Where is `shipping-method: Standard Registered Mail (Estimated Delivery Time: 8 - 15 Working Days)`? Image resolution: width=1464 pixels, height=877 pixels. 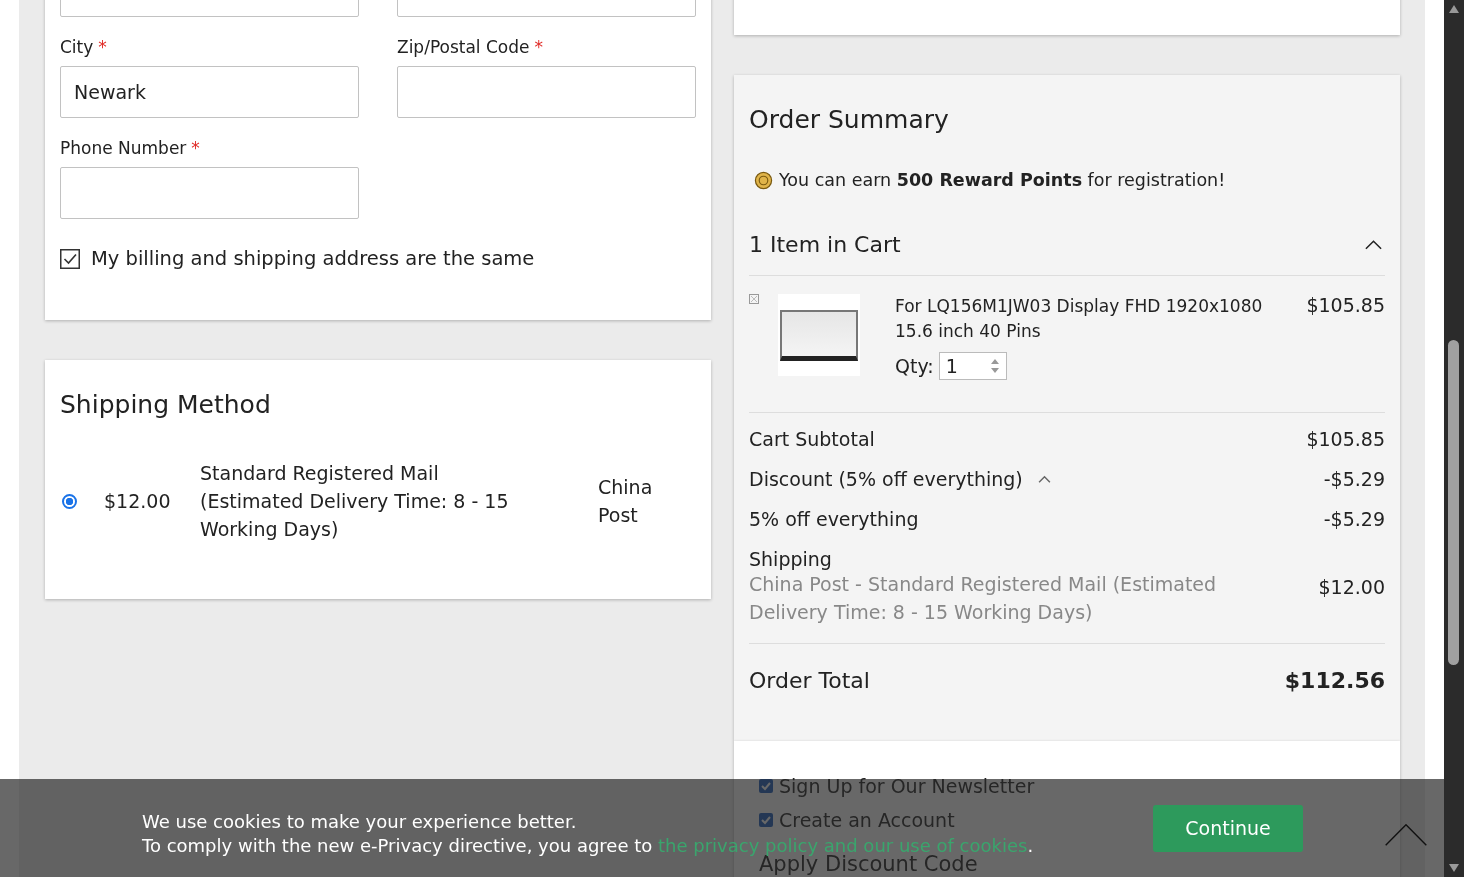
shipping-method: Standard Registered Mail (Estimated Delivery Time: 8 - 15 Working Days) is located at coordinates (355, 501).